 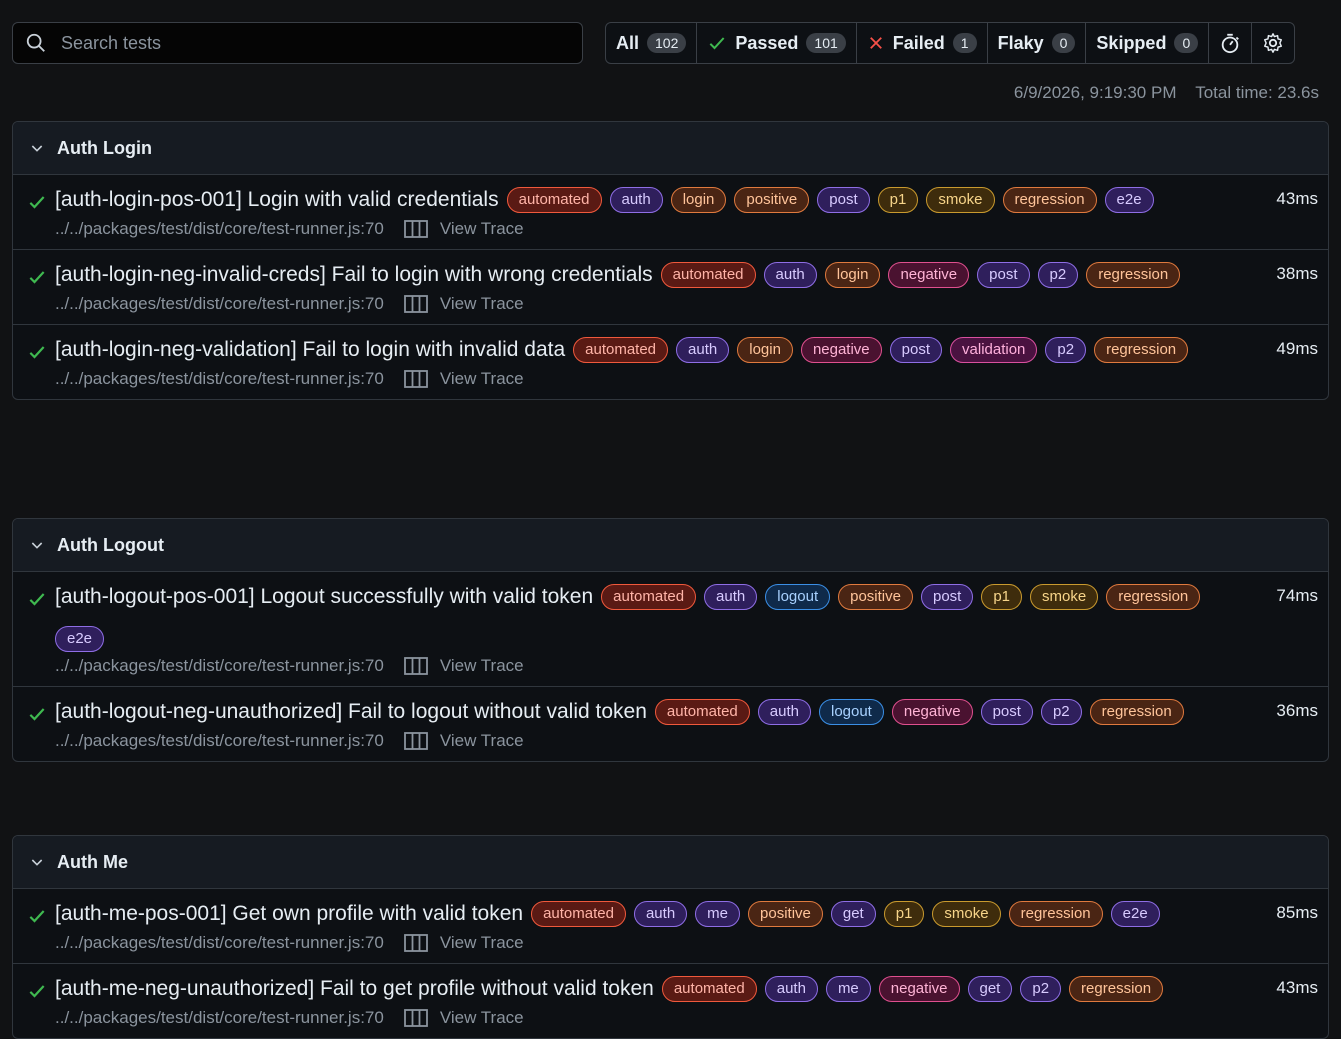 I want to click on filter-passed: Passed 101, so click(x=777, y=43).